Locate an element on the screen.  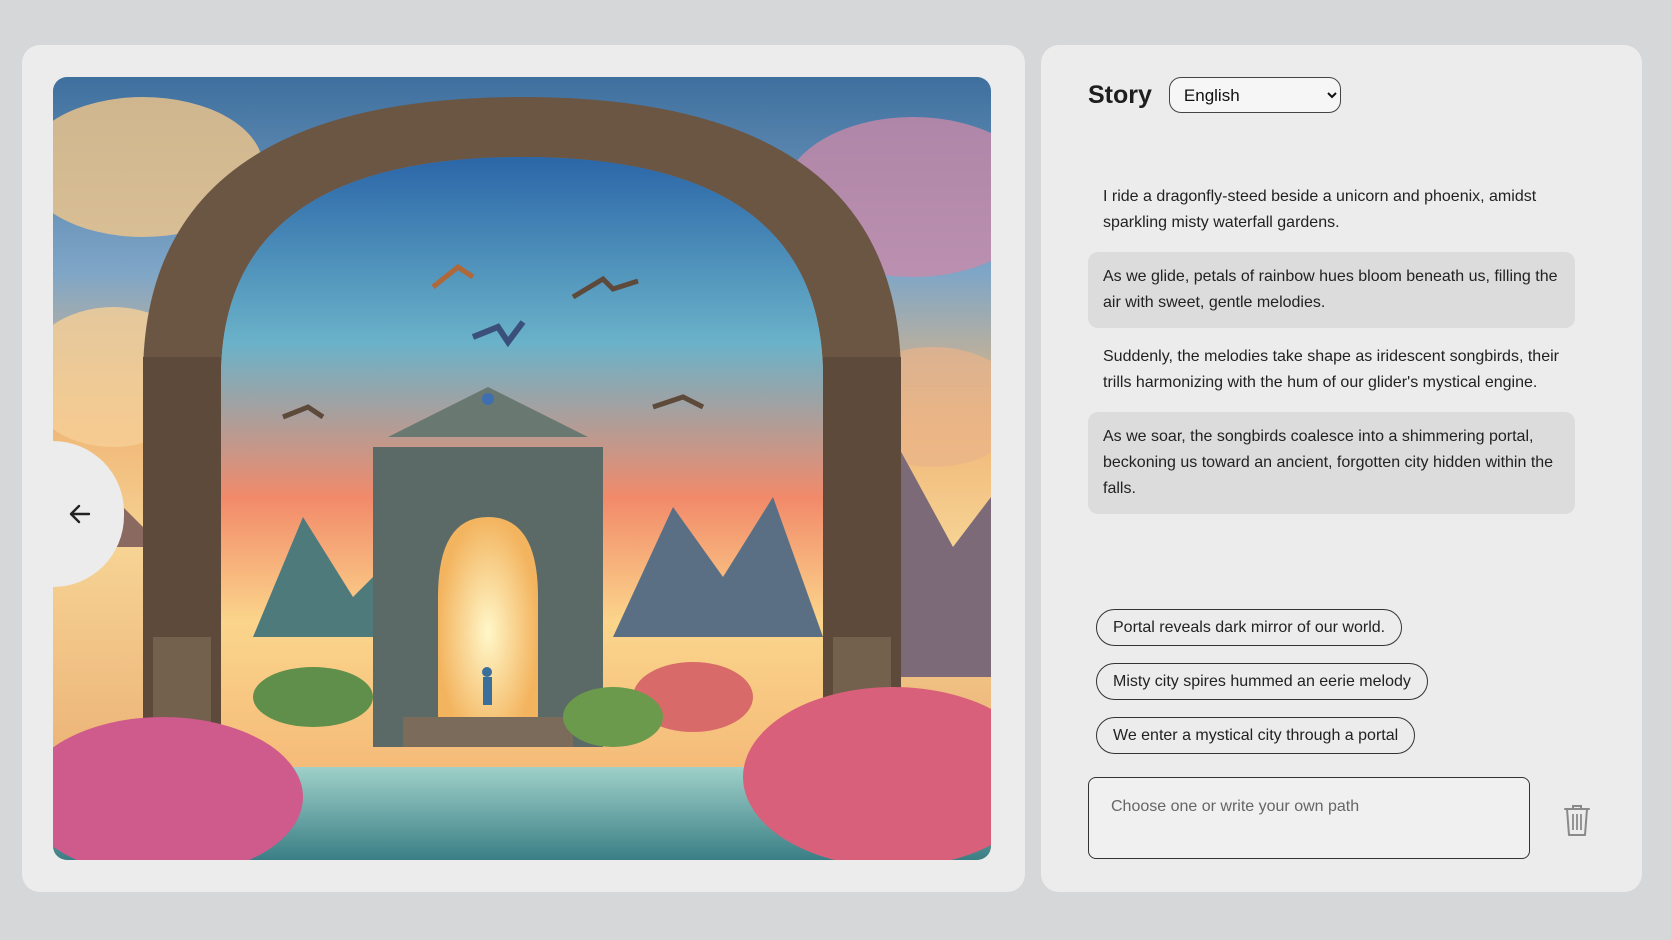
choice-button: Portal reveals dark mirror of our world. is located at coordinates (1249, 627).